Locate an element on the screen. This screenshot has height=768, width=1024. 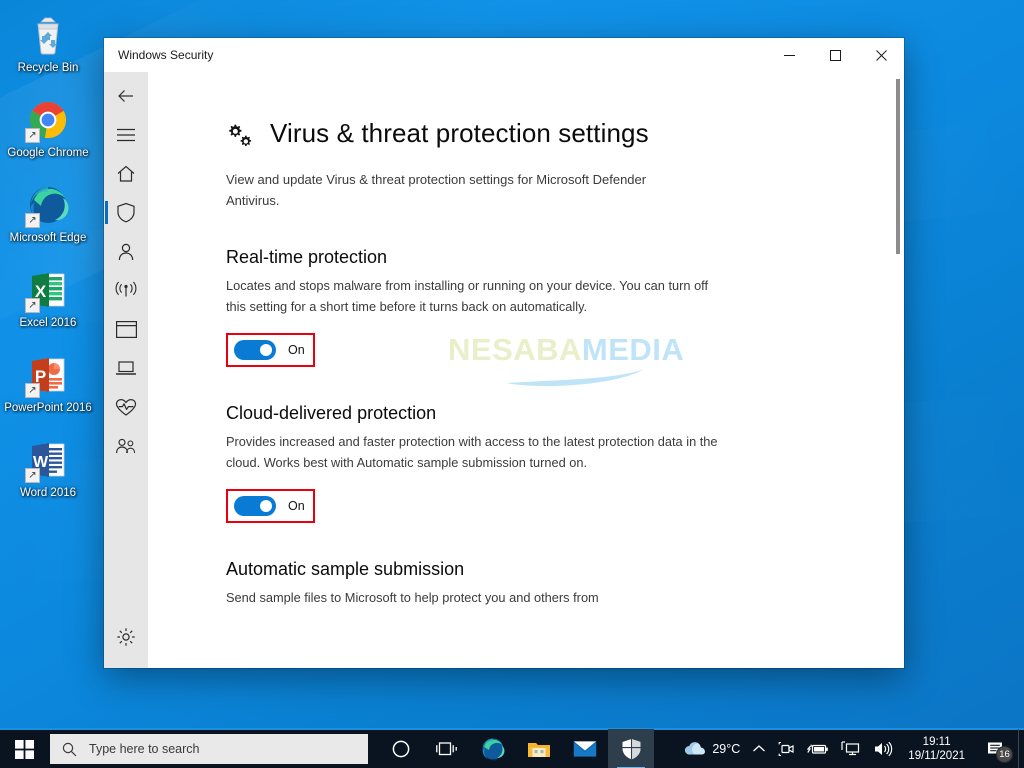
page-header: Virus & threat protection settings is located at coordinates (565, 136).